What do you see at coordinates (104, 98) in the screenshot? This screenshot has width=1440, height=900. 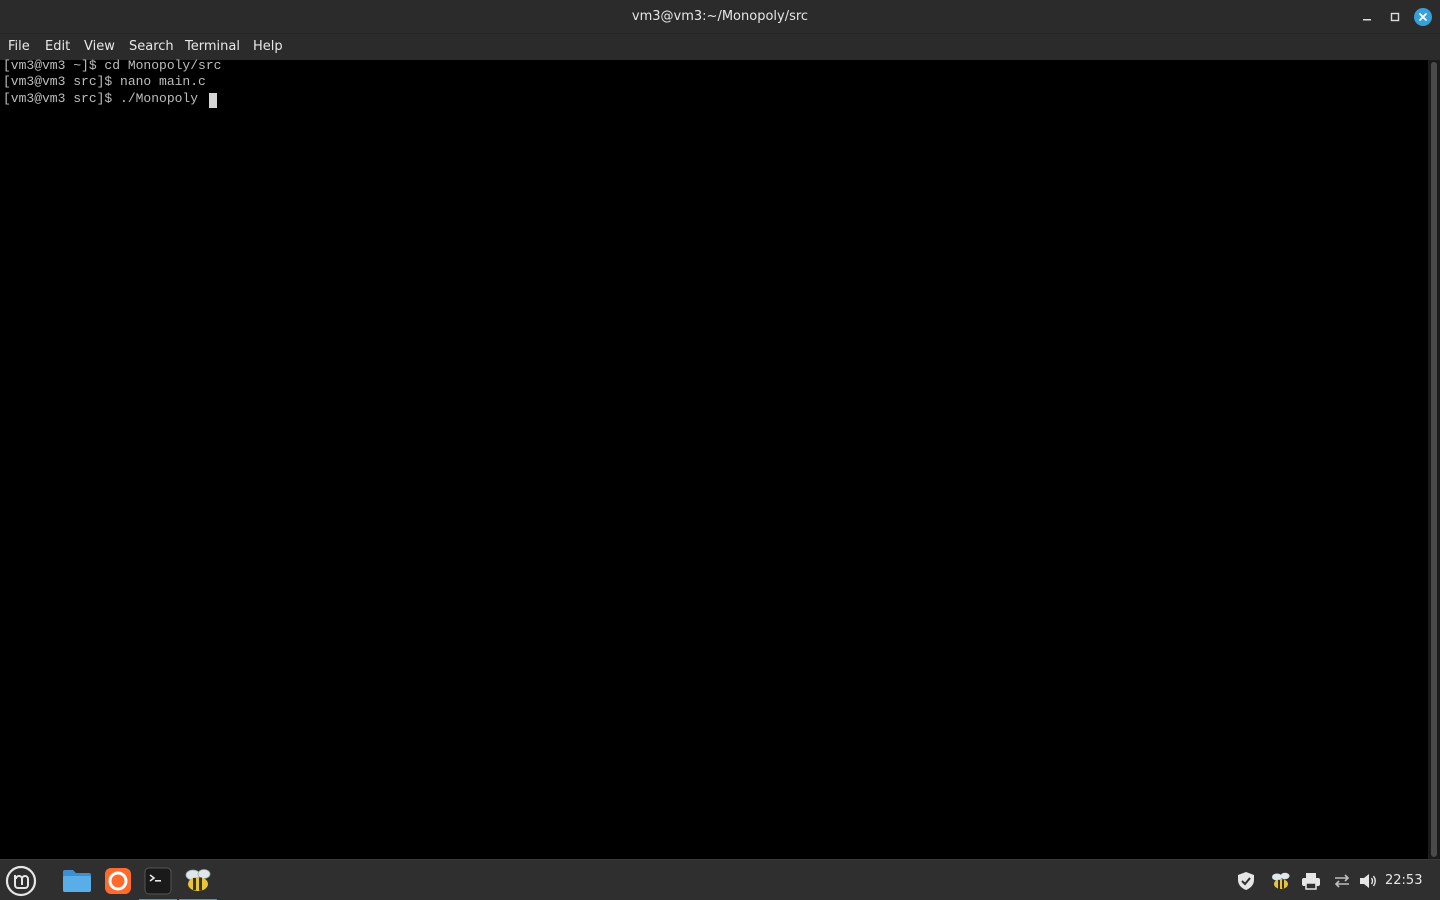 I see `terminal-line: [vm3@vm3 src]$ ./Monopoly` at bounding box center [104, 98].